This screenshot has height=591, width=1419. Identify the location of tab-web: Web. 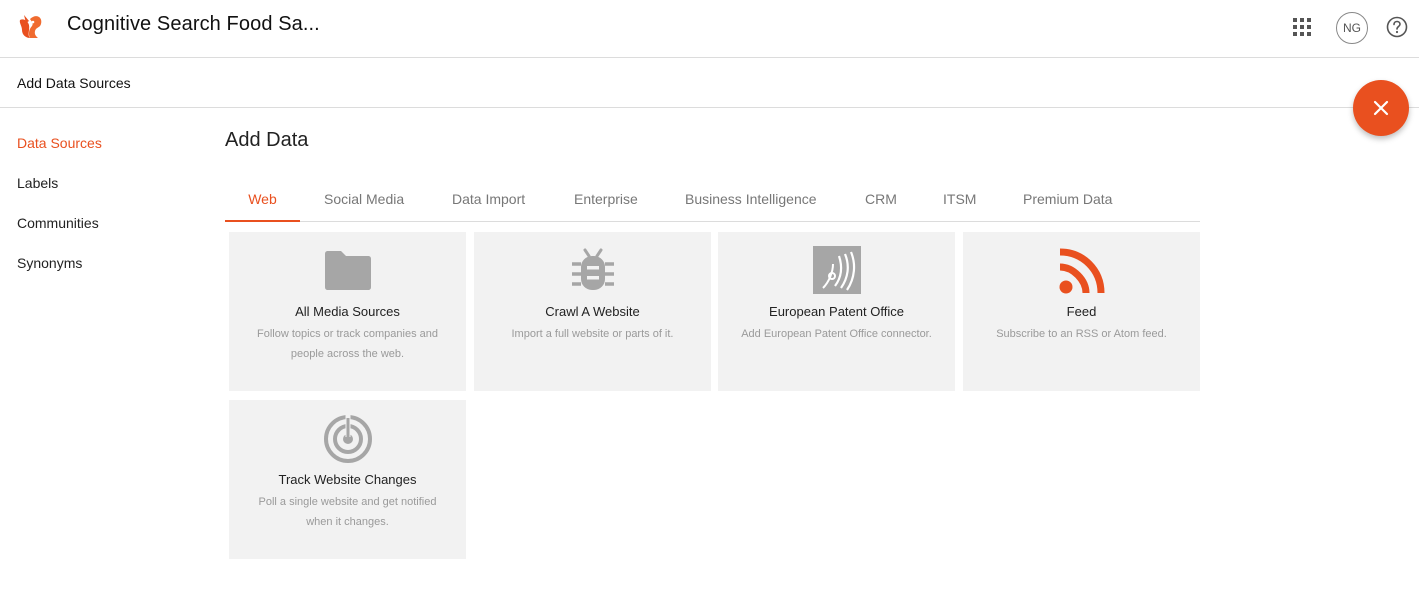
(262, 201).